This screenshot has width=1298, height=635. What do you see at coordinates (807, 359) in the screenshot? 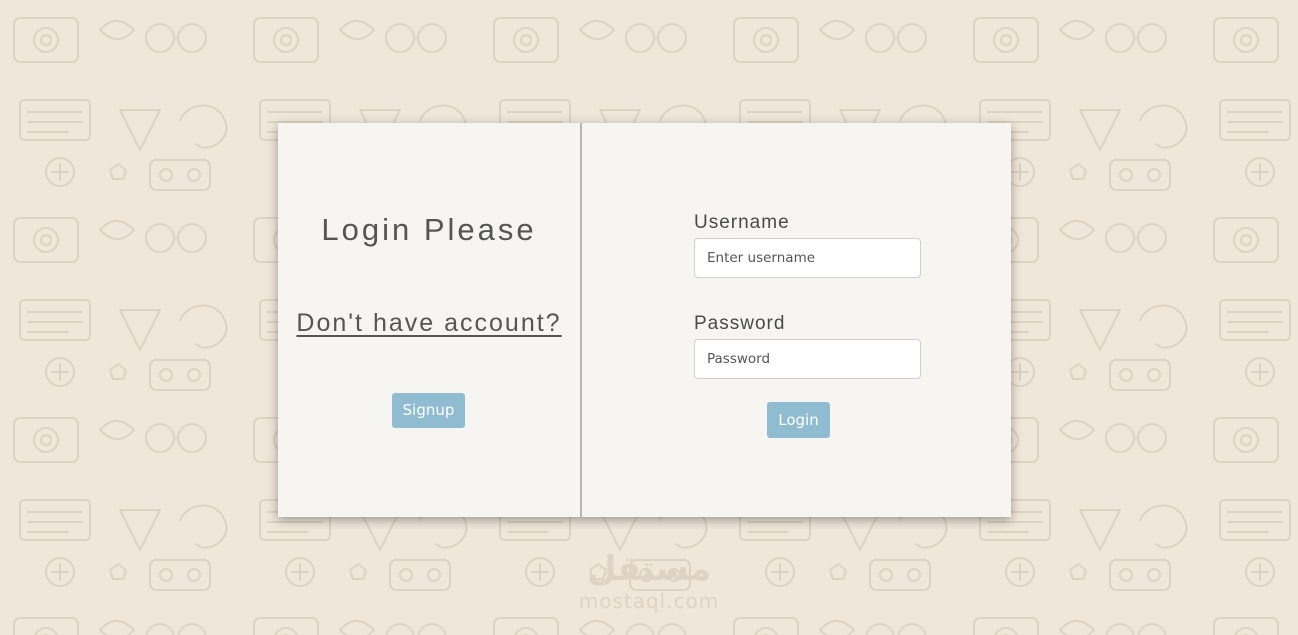
I see `password-input` at bounding box center [807, 359].